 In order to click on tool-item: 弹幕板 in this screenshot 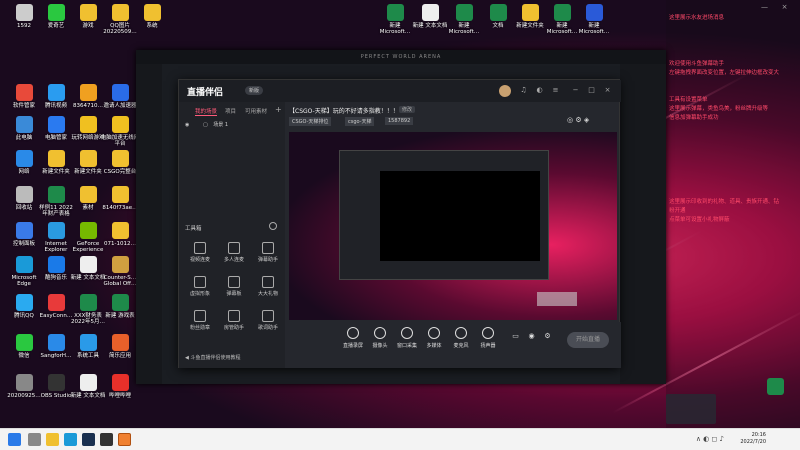, I will do `click(234, 286)`.